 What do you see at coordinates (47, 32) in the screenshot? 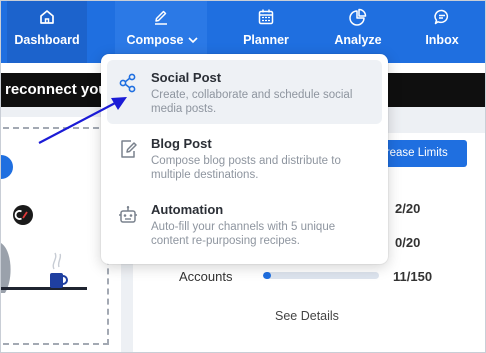
I see `nav-dashboard: Dashboard` at bounding box center [47, 32].